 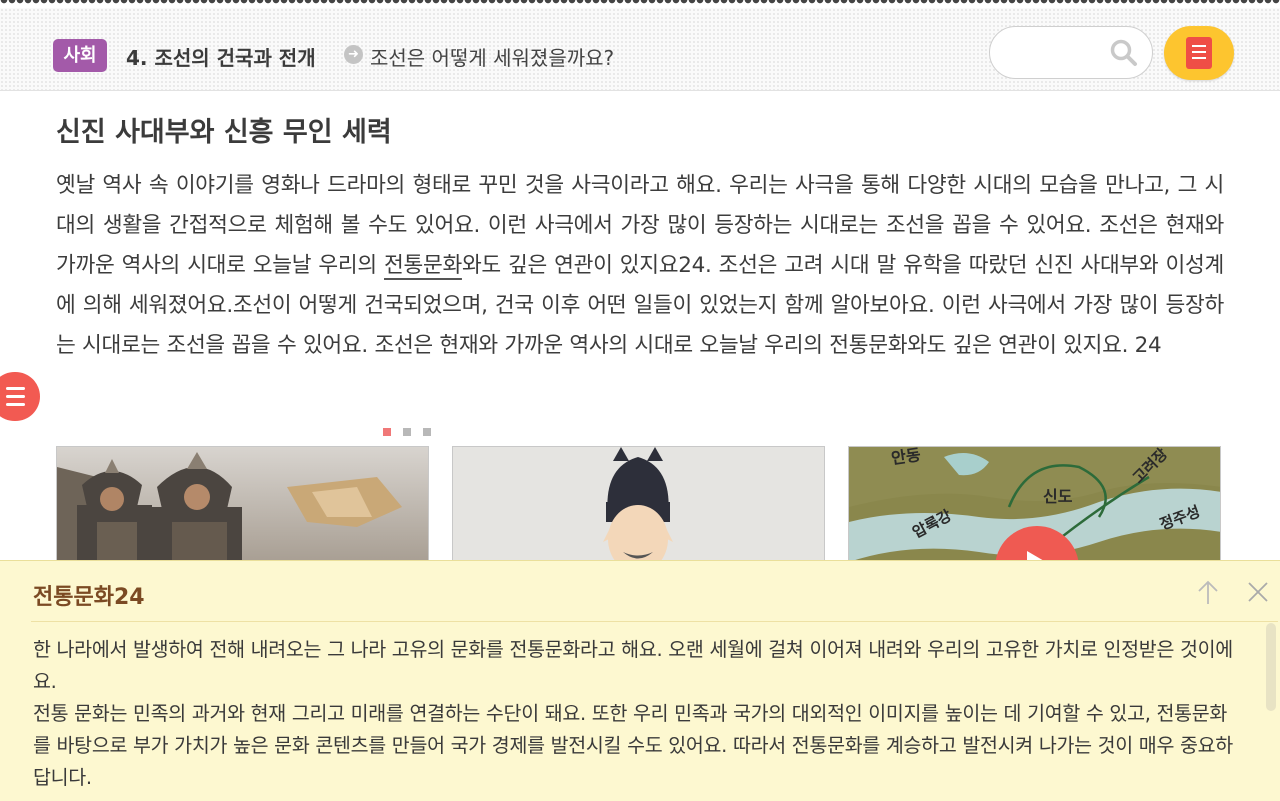 I want to click on close-icon, so click(x=1258, y=592).